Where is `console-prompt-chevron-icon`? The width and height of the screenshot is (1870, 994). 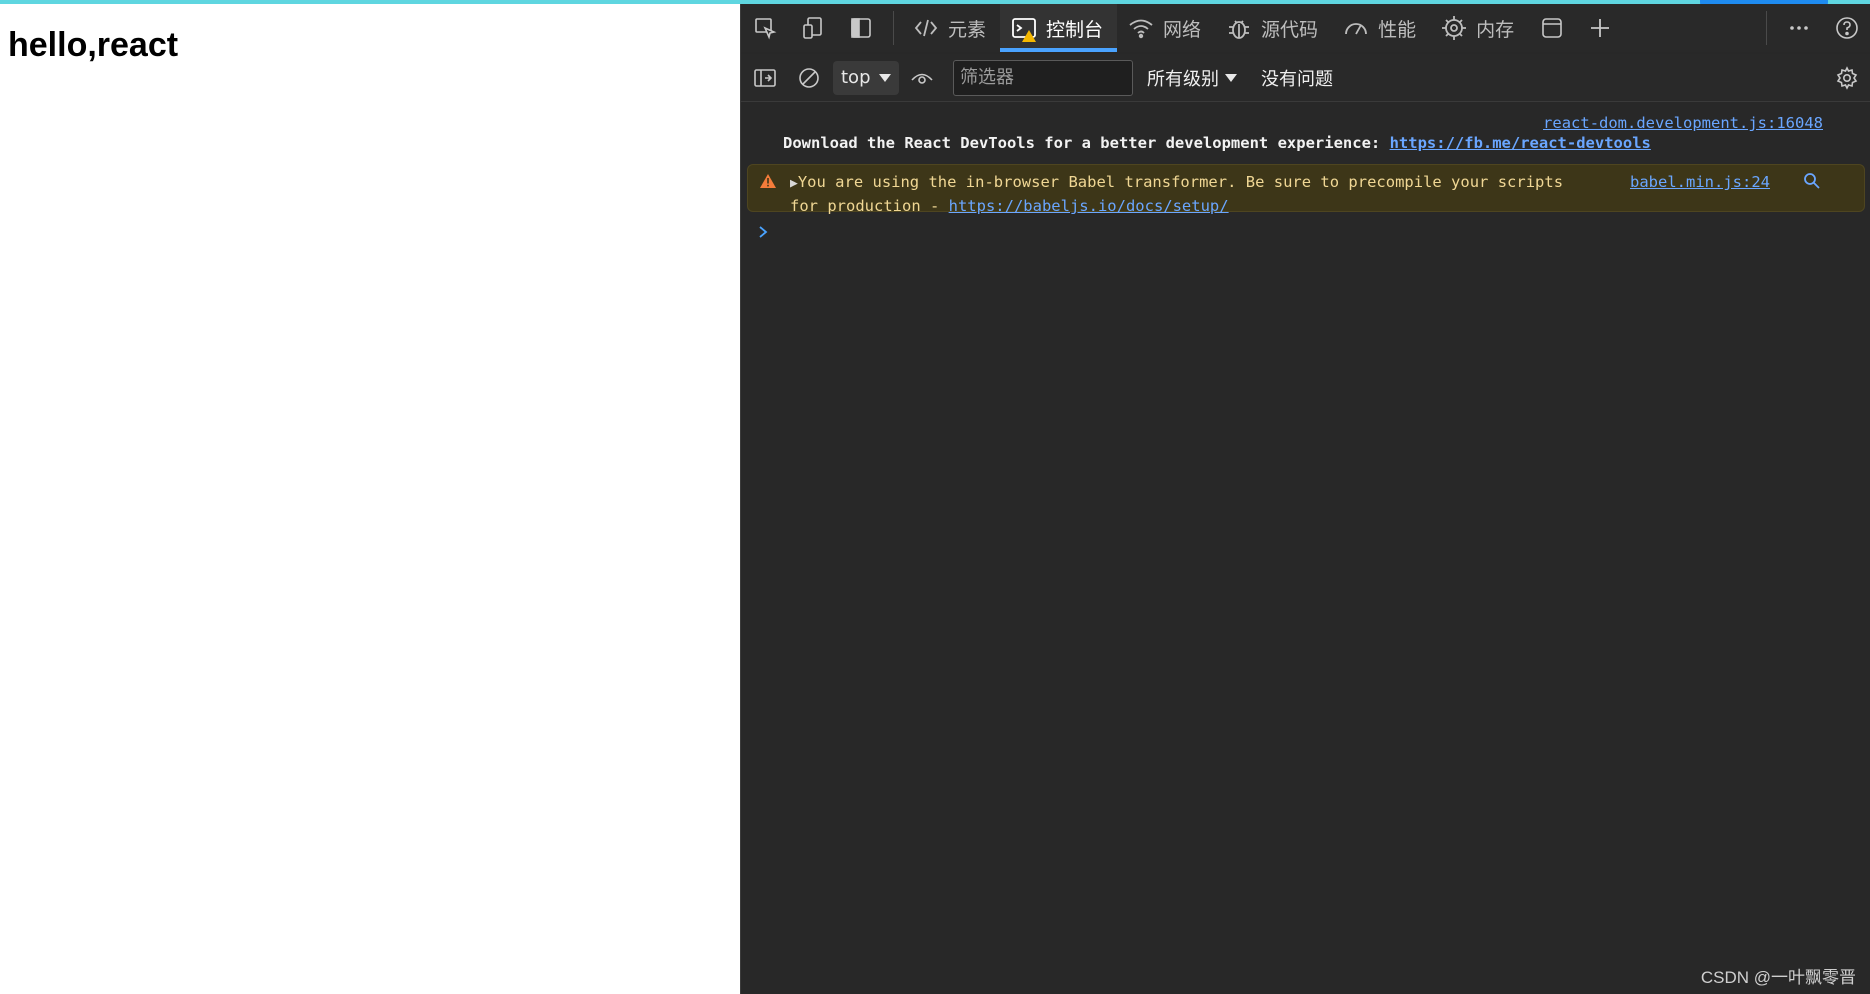
console-prompt-chevron-icon is located at coordinates (763, 232).